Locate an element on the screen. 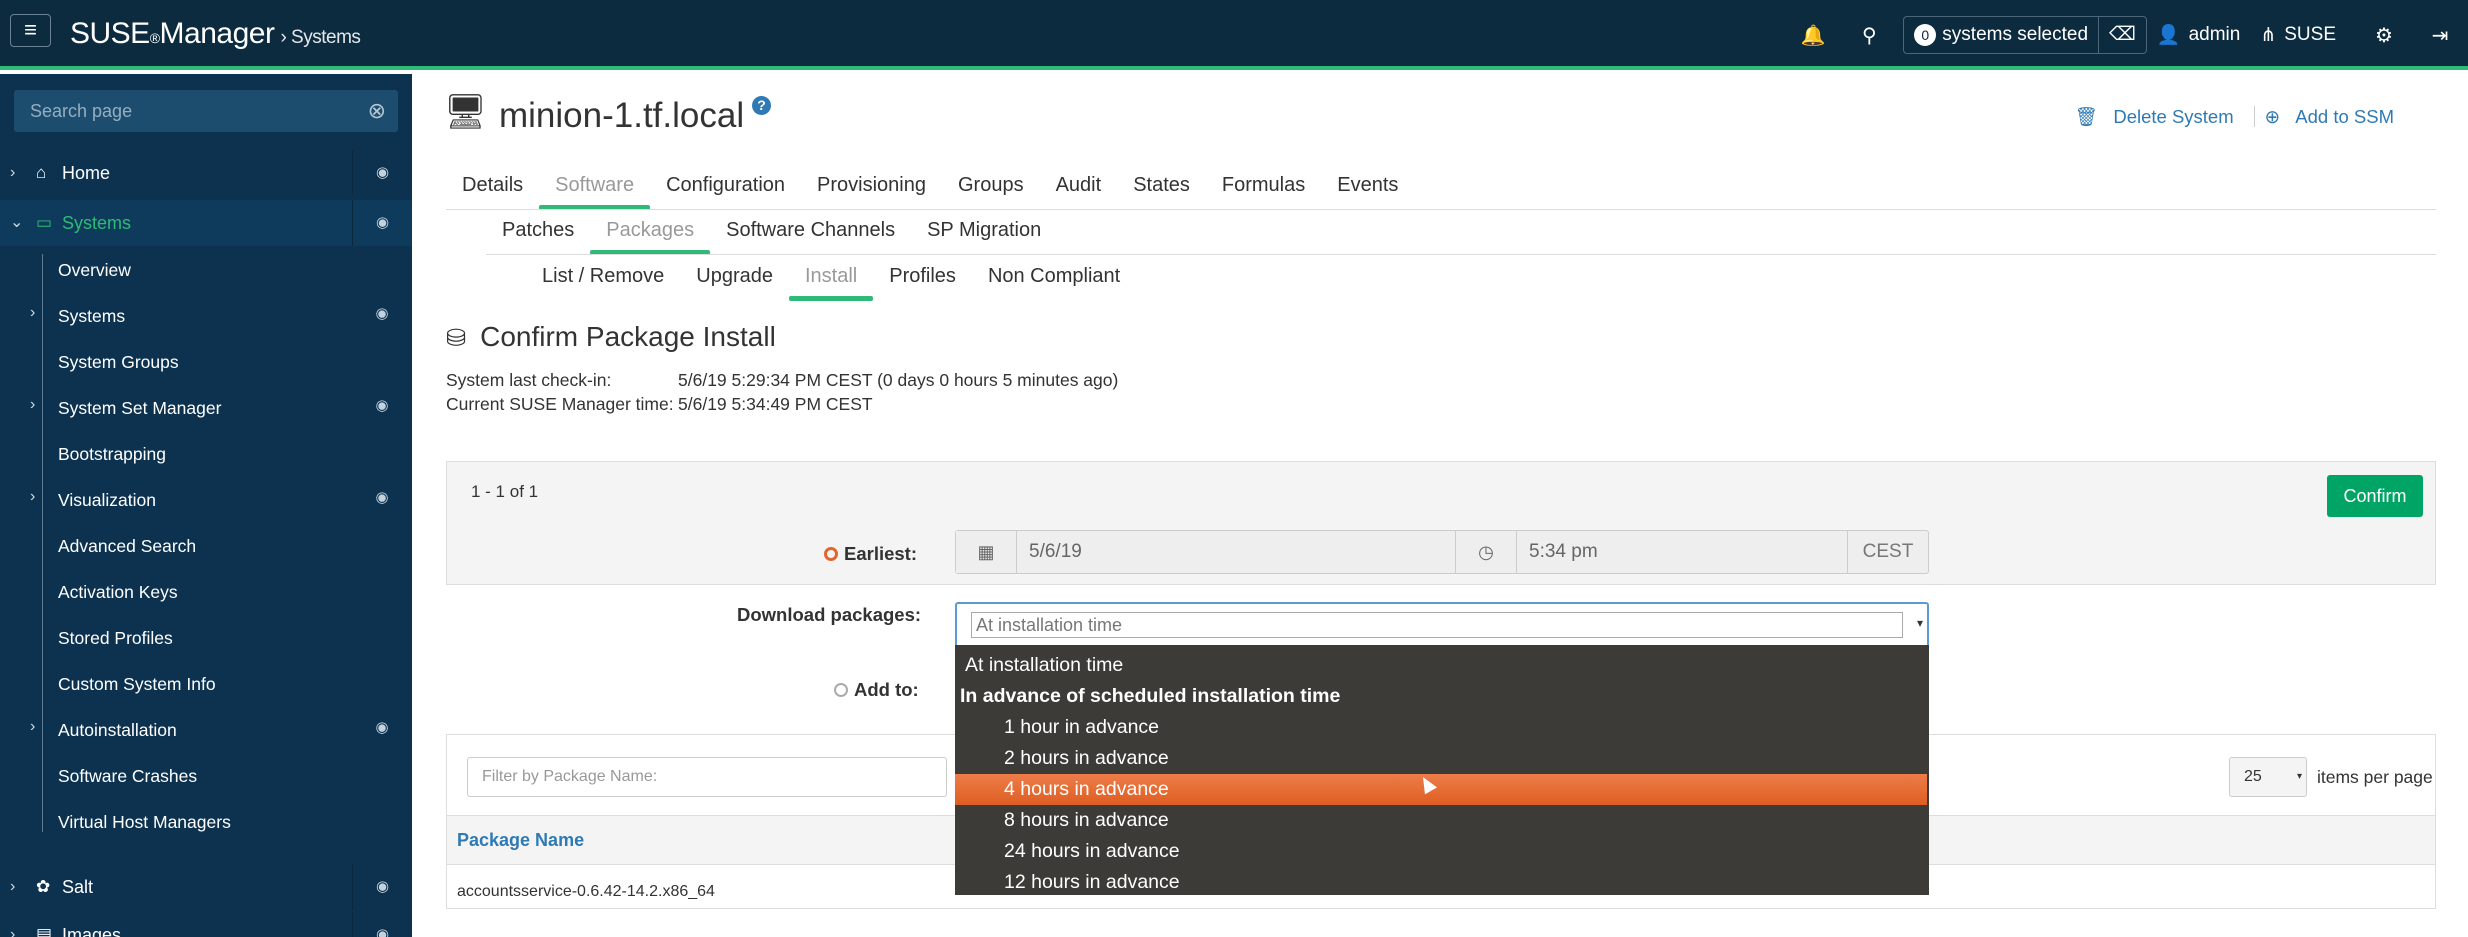 Image resolution: width=2468 pixels, height=937 pixels. sidebar-item-label: Home is located at coordinates (86, 173).